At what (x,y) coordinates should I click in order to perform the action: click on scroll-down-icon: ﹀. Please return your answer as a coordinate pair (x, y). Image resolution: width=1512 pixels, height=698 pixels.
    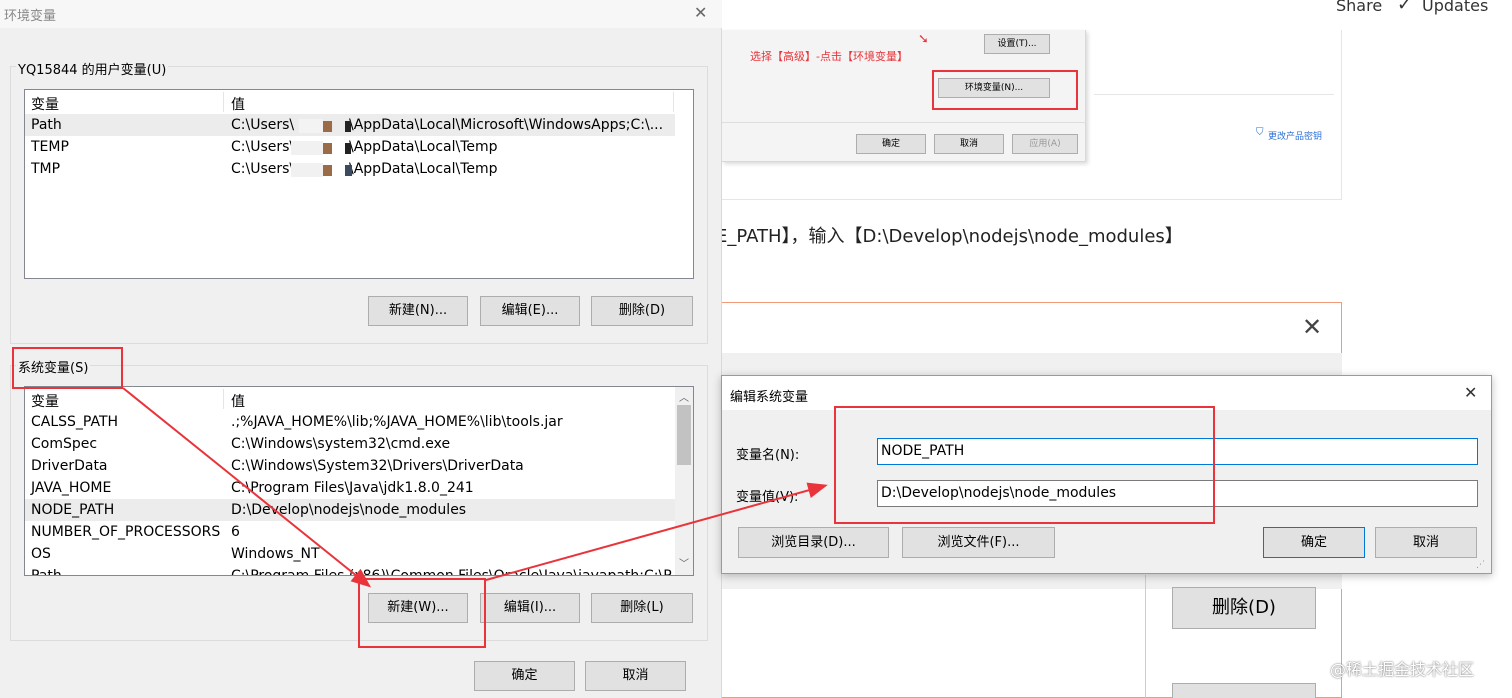
    Looking at the image, I should click on (684, 562).